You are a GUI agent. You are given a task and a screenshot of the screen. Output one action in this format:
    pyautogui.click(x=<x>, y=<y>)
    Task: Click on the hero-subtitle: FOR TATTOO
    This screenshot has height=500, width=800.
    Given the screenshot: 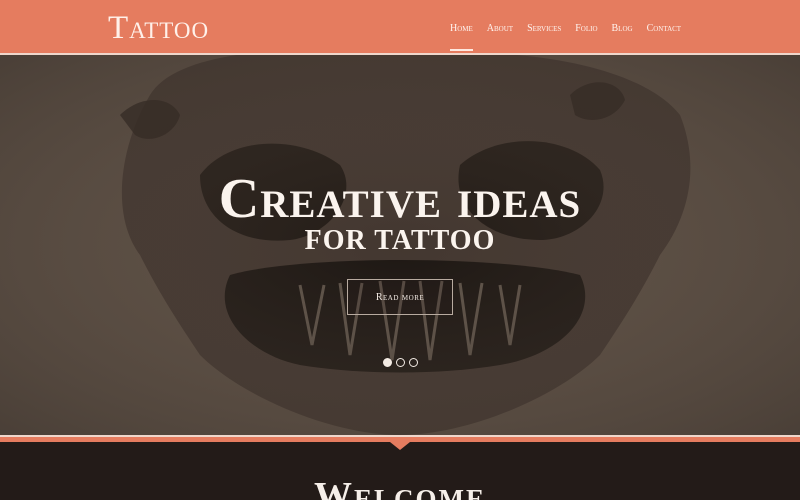 What is the action you would take?
    pyautogui.click(x=400, y=240)
    